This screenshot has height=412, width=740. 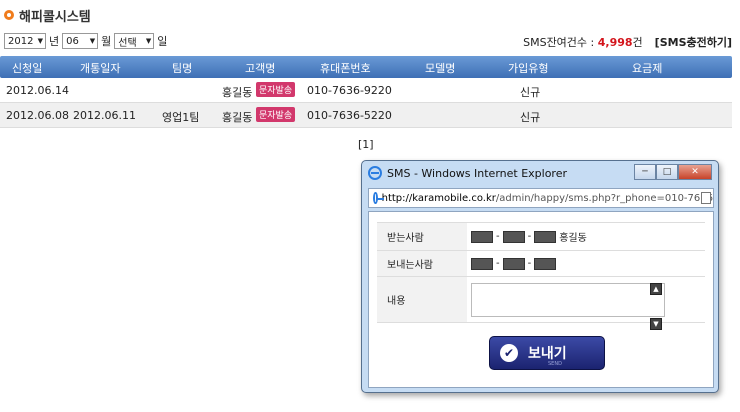 I want to click on minimize-button: ─, so click(x=645, y=172).